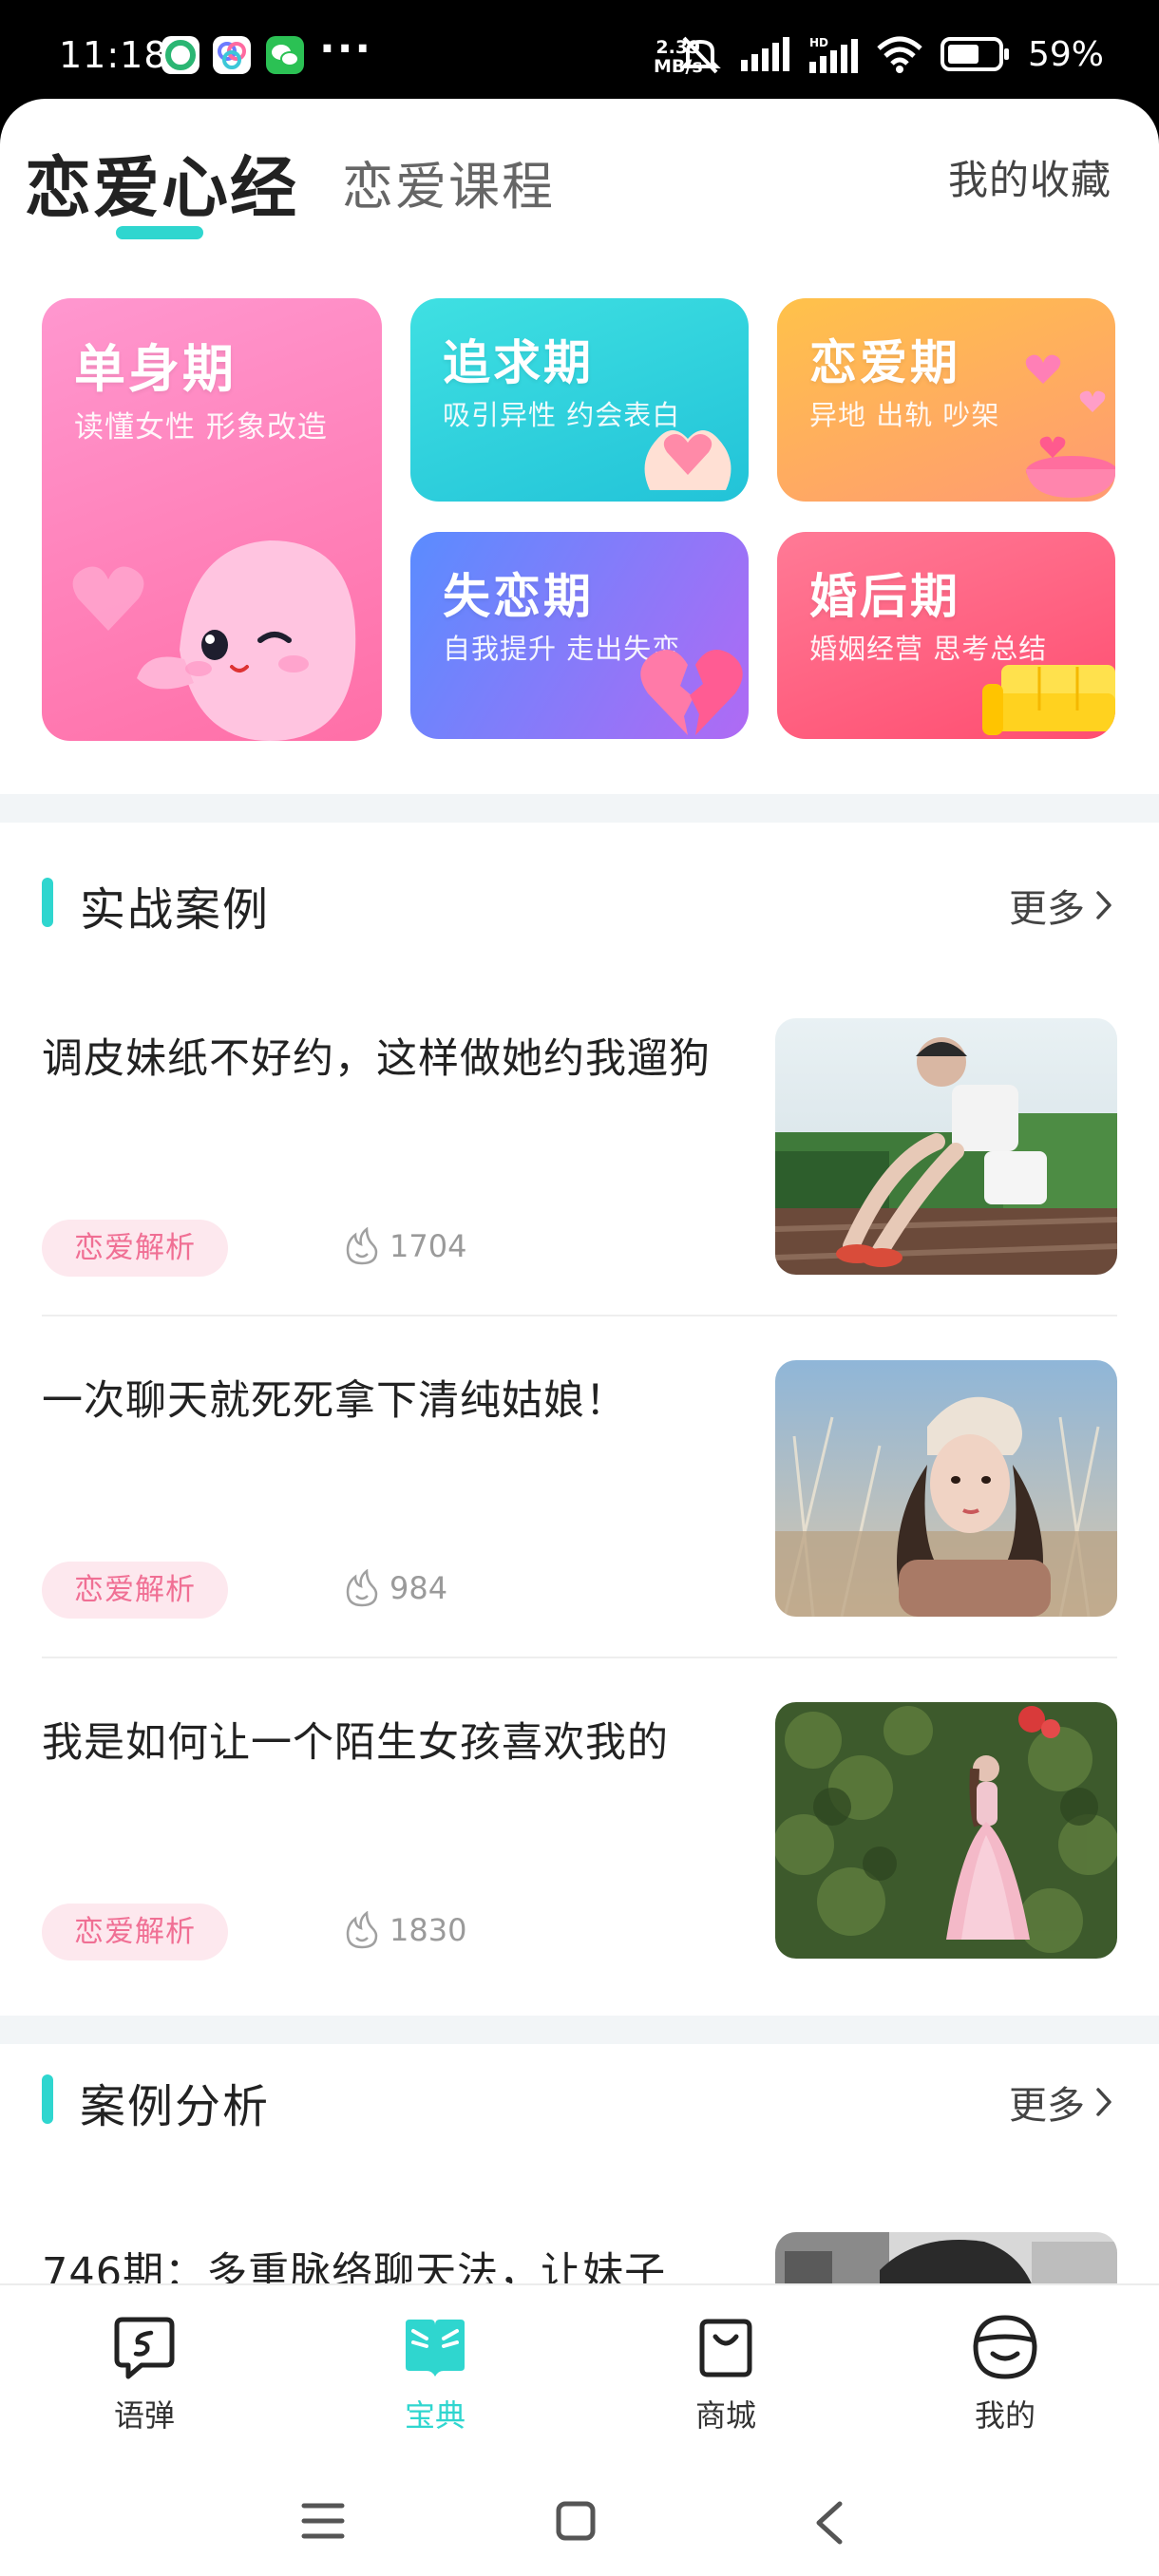  I want to click on nav-label: 宝典, so click(435, 2415).